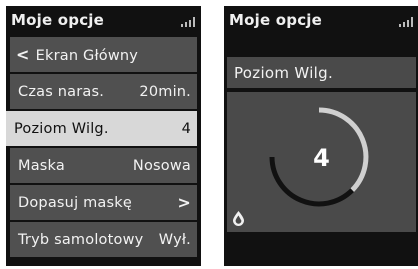  What do you see at coordinates (87, 56) in the screenshot?
I see `back-item-label: Ekran Główny` at bounding box center [87, 56].